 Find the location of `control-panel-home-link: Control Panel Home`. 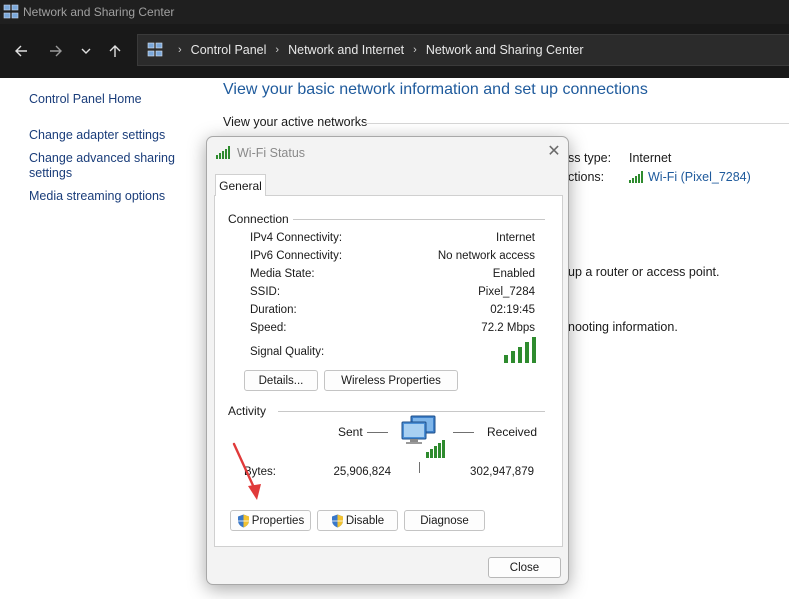

control-panel-home-link: Control Panel Home is located at coordinates (114, 99).